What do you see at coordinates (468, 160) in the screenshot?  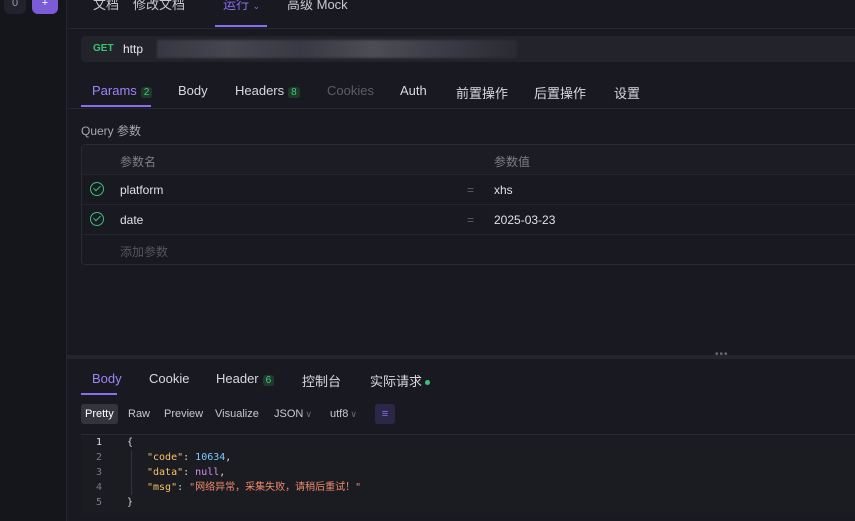 I see `params-table-header: 参数名 参数值` at bounding box center [468, 160].